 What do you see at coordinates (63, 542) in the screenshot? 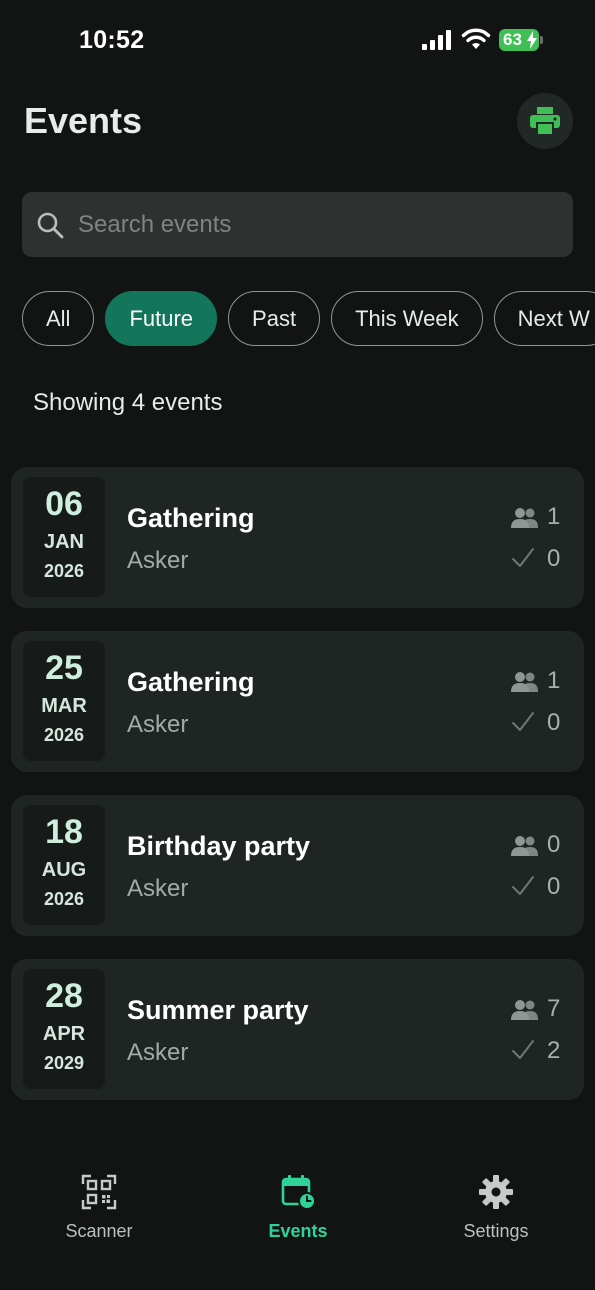
I see `event-month: JAN` at bounding box center [63, 542].